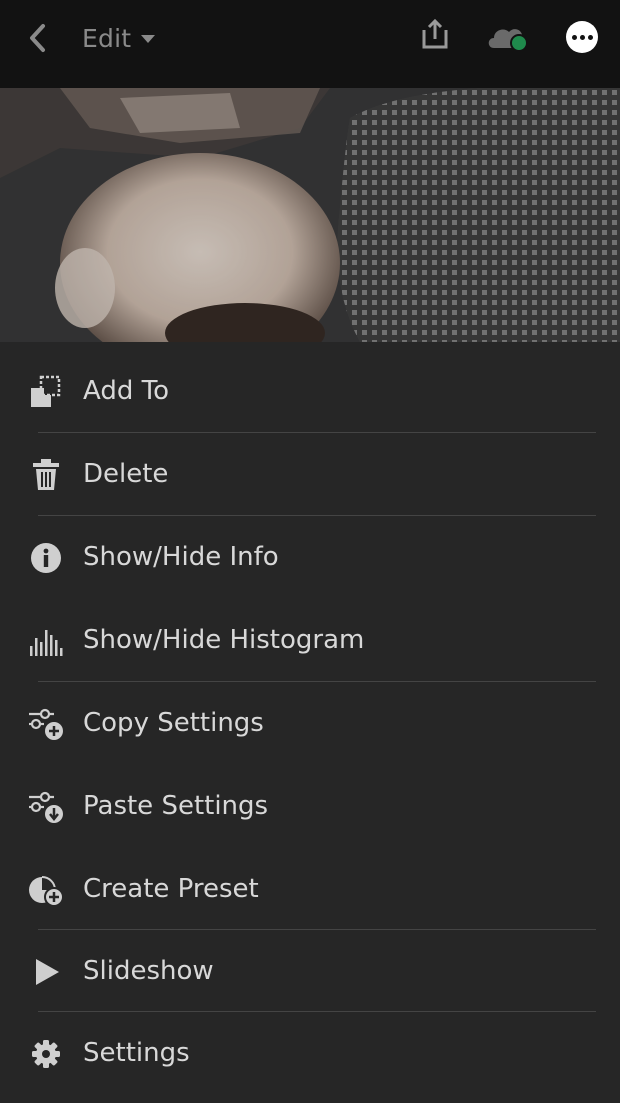 The width and height of the screenshot is (620, 1103). Describe the element at coordinates (126, 474) in the screenshot. I see `menu-item-label: Delete` at that location.